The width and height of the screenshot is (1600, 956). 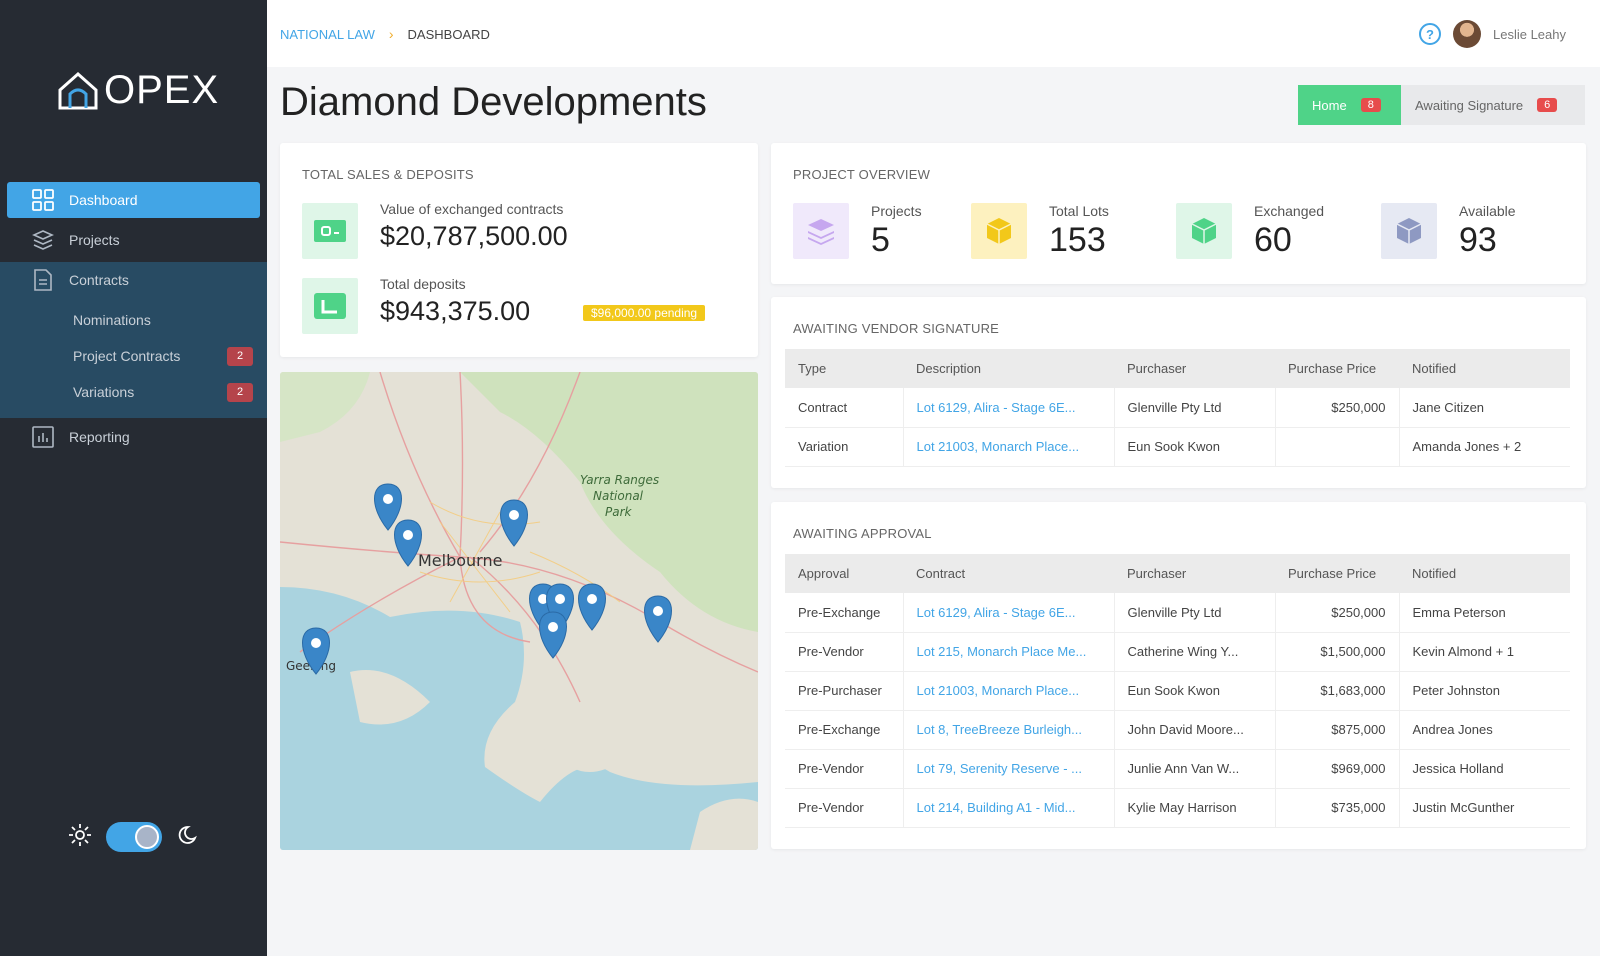 I want to click on card-title: TOTAL SALES & DEPOSITS, so click(x=388, y=174).